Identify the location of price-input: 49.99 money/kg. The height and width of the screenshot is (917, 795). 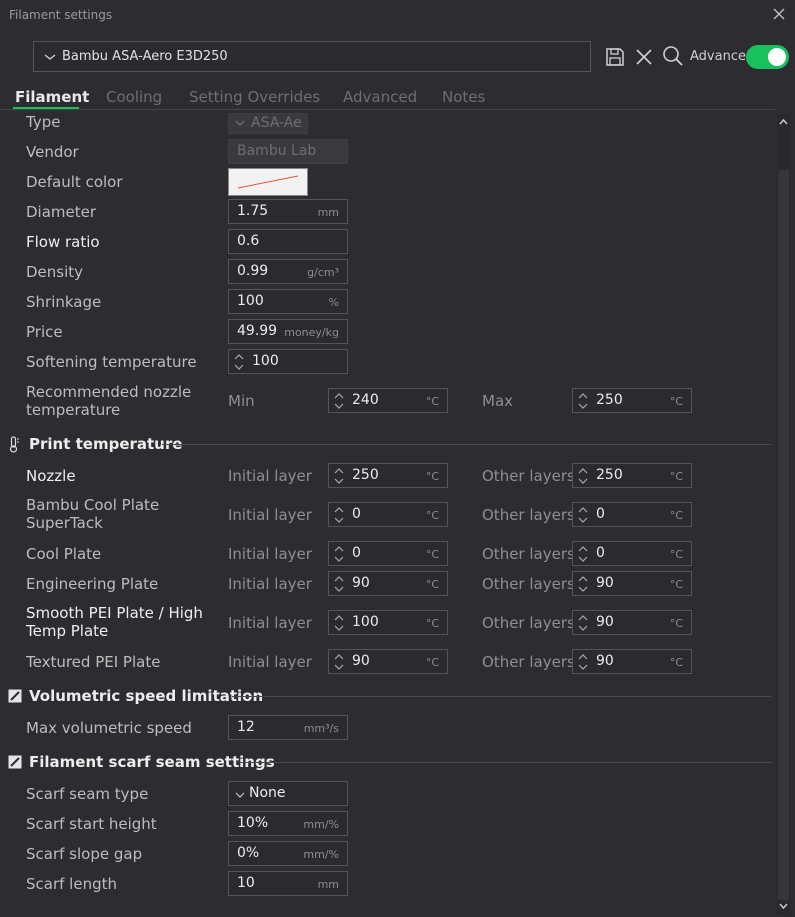
(288, 331).